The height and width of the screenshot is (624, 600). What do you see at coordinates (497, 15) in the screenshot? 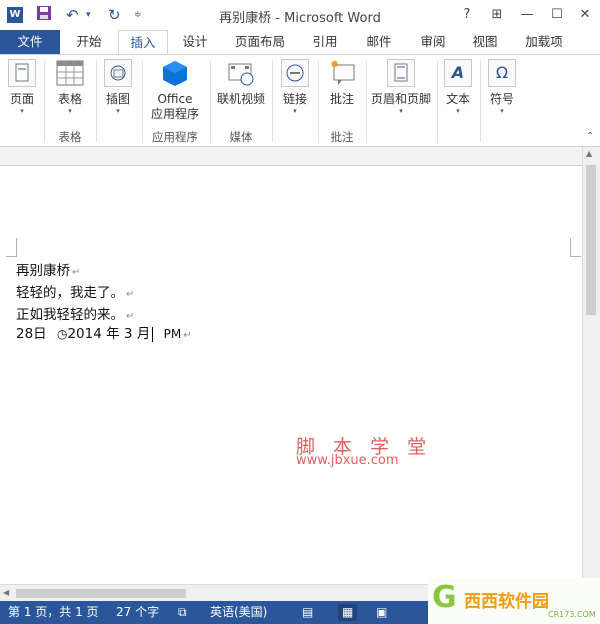
I see `ribbon-display-options-button: ⊞` at bounding box center [497, 15].